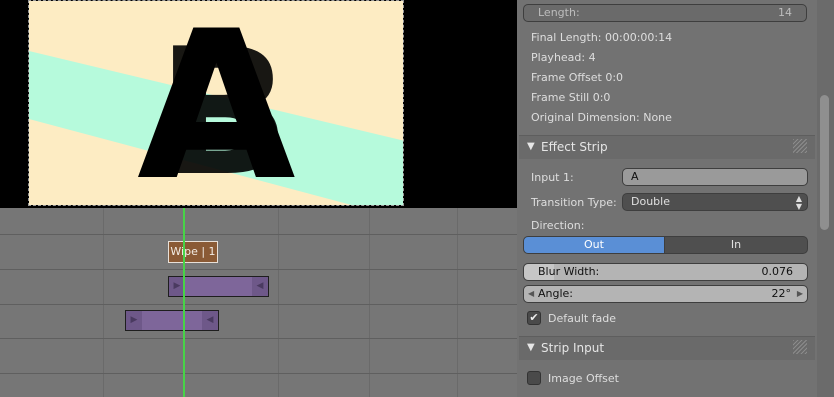  What do you see at coordinates (558, 225) in the screenshot?
I see `direction-label: Direction:` at bounding box center [558, 225].